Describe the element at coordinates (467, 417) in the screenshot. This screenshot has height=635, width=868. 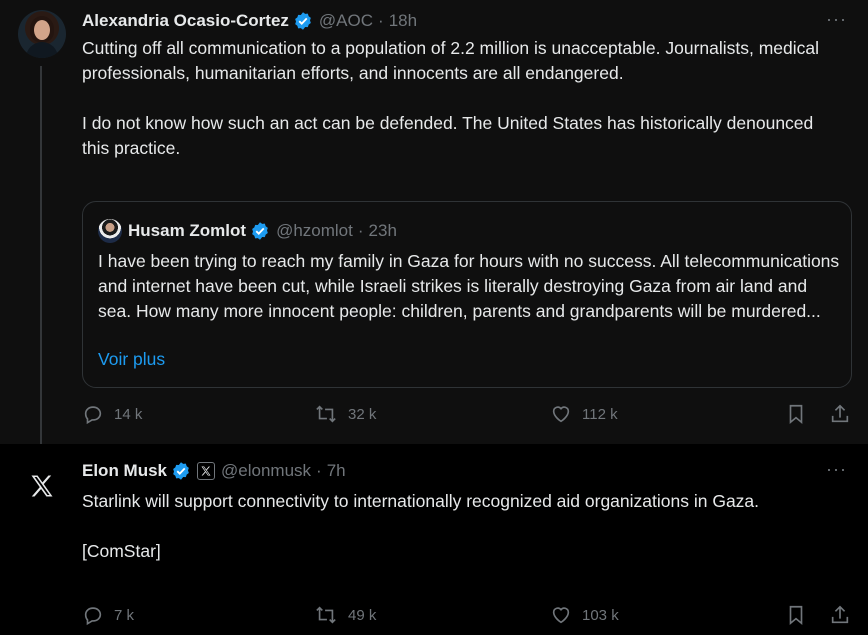
I see `action-bar: 14 k 32 k 112 k` at that location.